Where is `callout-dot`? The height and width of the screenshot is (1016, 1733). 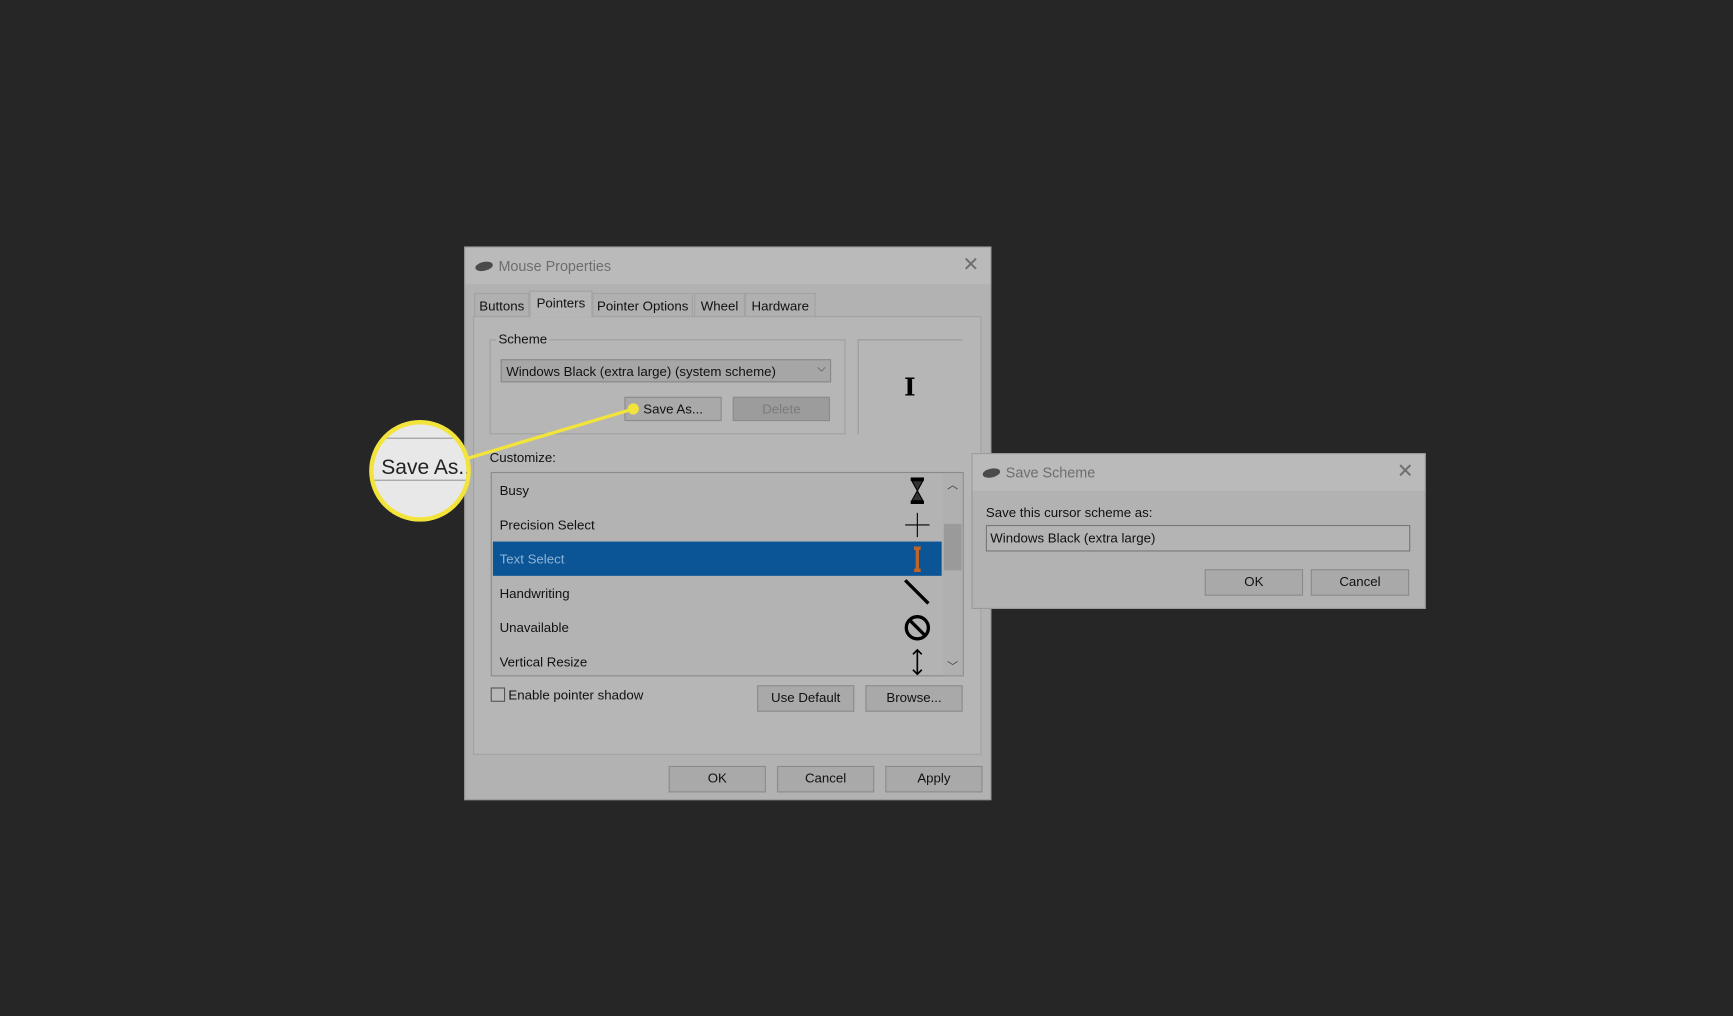
callout-dot is located at coordinates (633, 409).